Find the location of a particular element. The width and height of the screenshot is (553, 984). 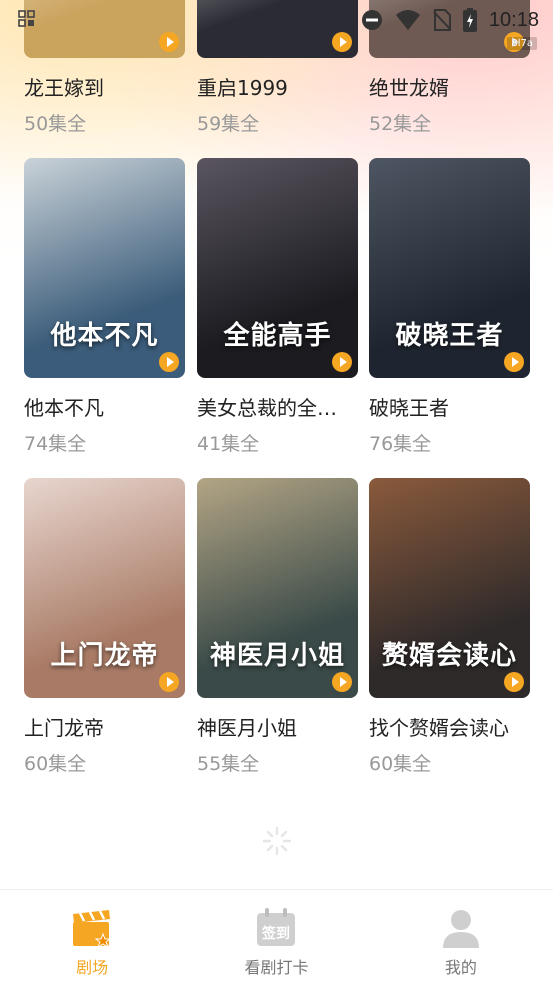

tab-checkin: 签到 看剧打卡 is located at coordinates (276, 937).